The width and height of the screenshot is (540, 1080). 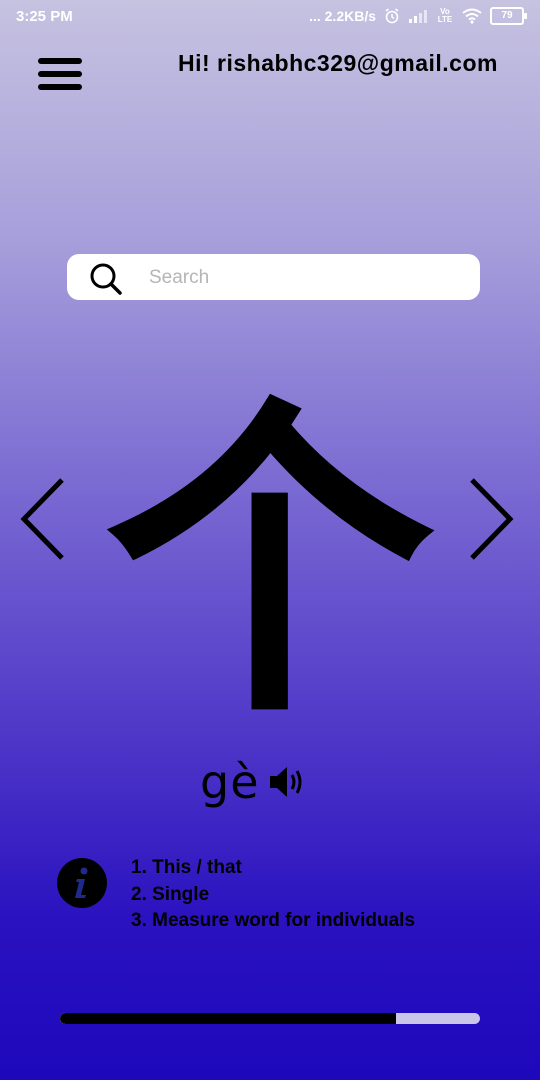 I want to click on search-bar, so click(x=273, y=277).